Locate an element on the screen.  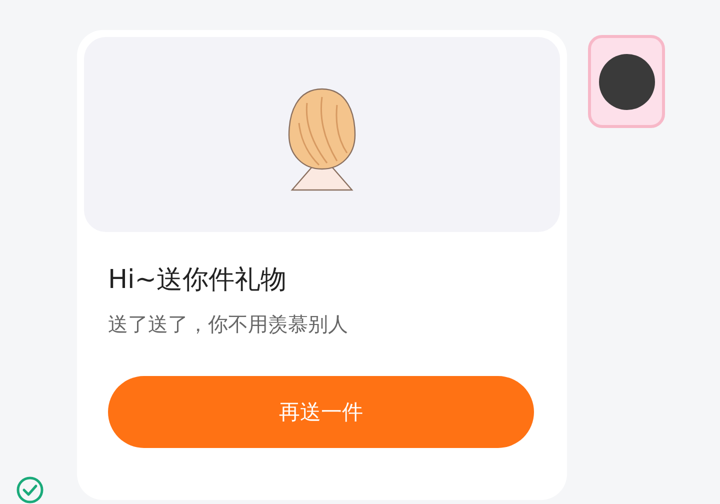
avatar-frame is located at coordinates (626, 81).